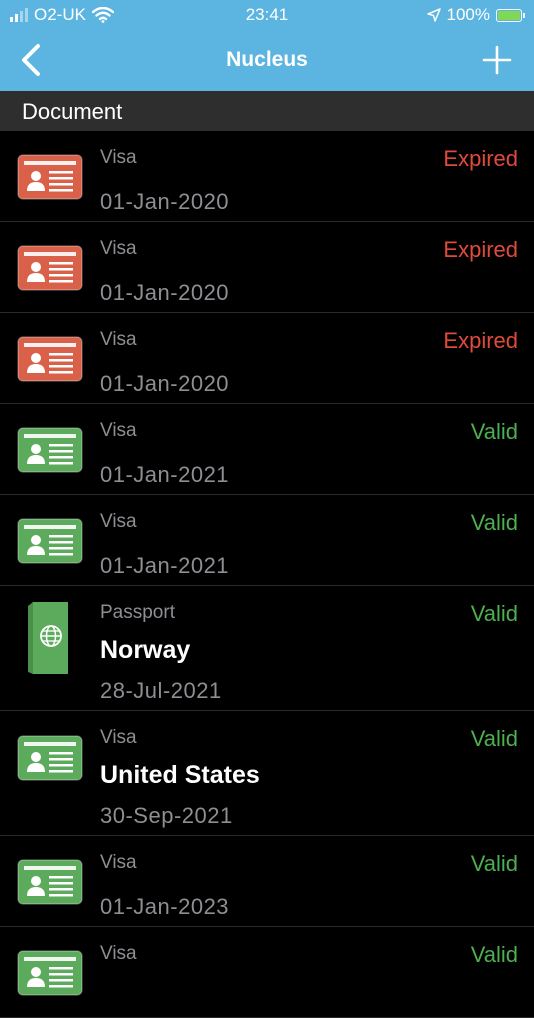  I want to click on nav-bar: Nucleus, so click(267, 60).